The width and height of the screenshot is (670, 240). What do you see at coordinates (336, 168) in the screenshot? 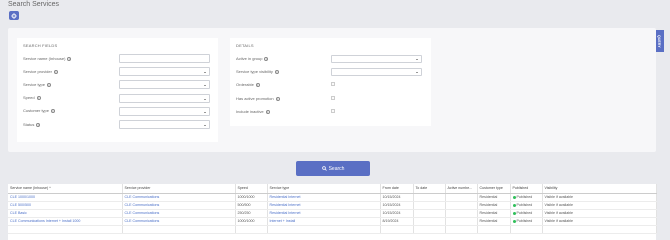
I see `search-button-label: Search` at bounding box center [336, 168].